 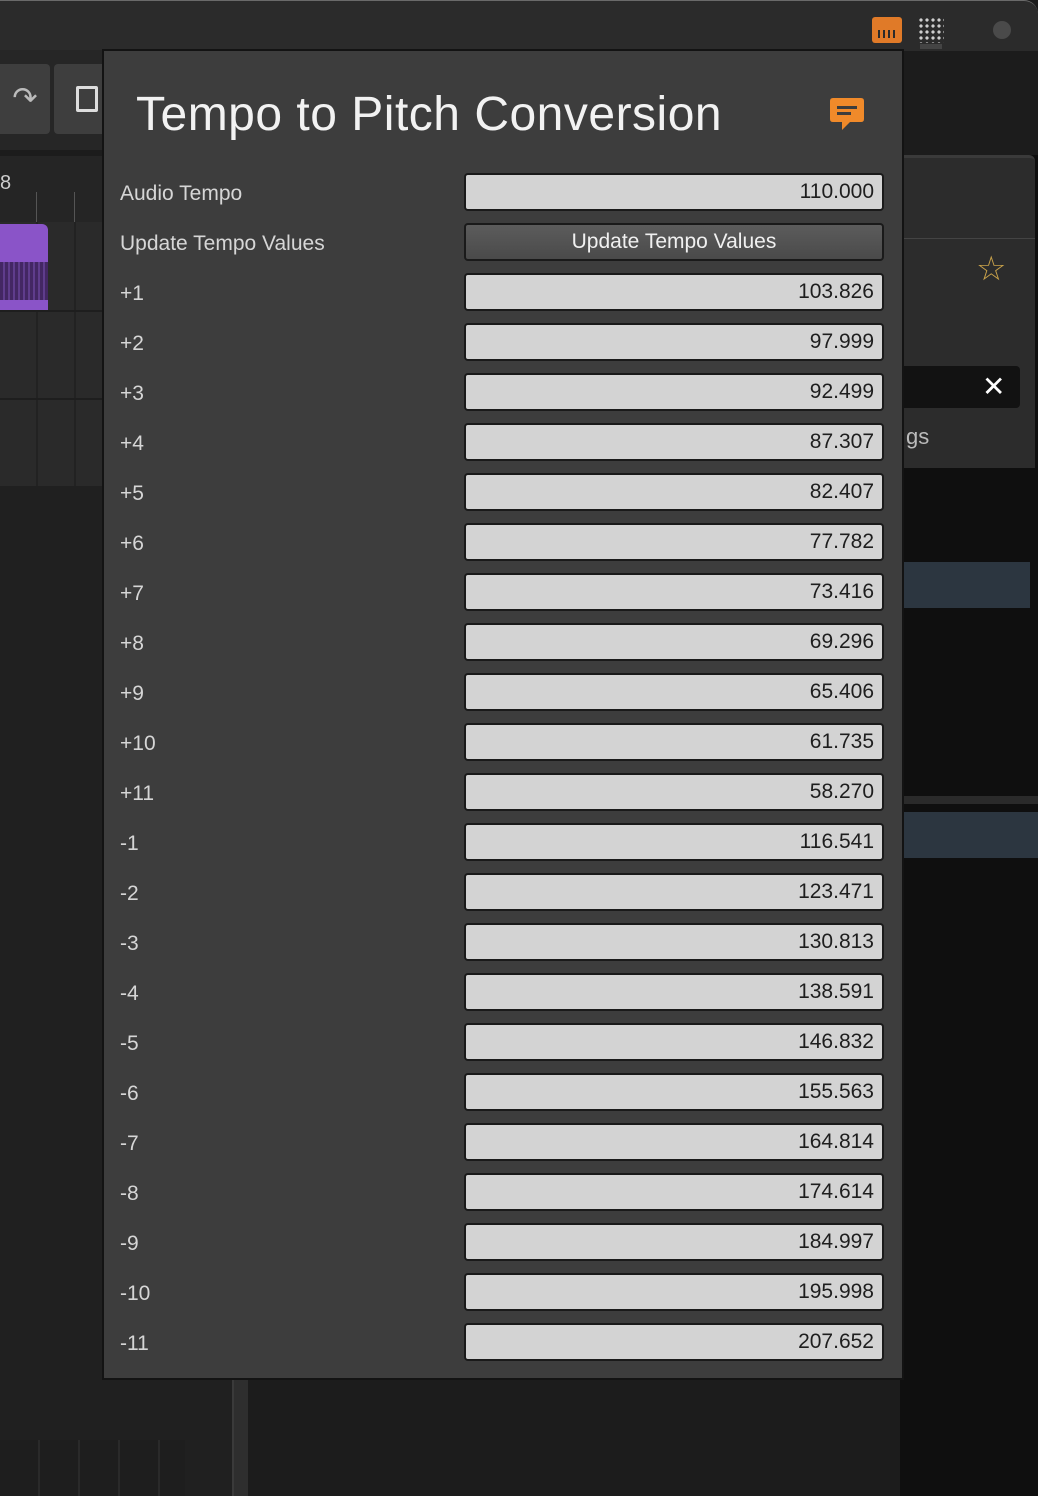 What do you see at coordinates (24, 281) in the screenshot?
I see `waveform` at bounding box center [24, 281].